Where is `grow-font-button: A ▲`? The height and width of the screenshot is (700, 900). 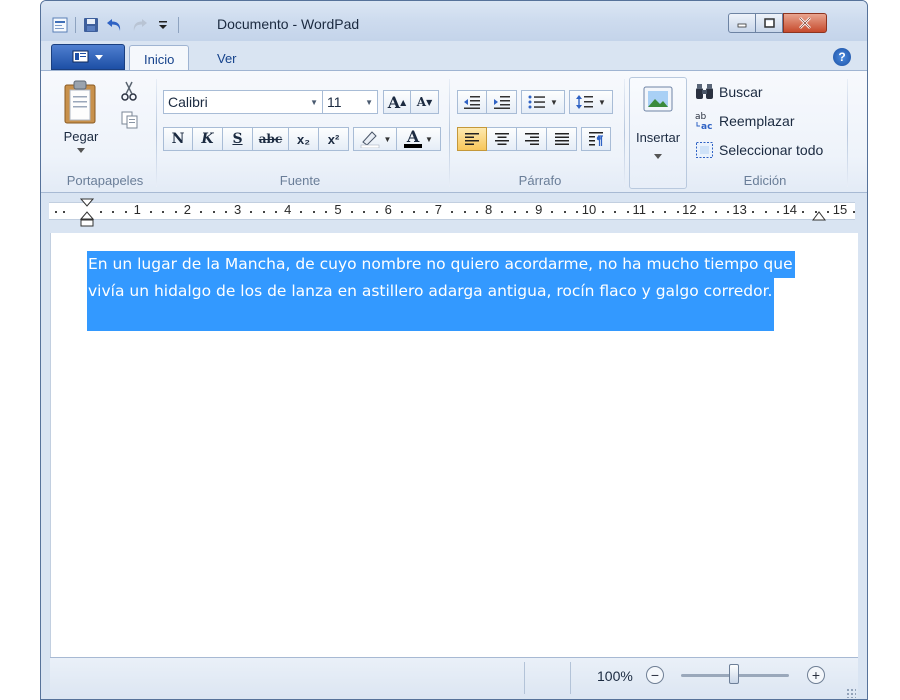
grow-font-button: A ▲ is located at coordinates (397, 102).